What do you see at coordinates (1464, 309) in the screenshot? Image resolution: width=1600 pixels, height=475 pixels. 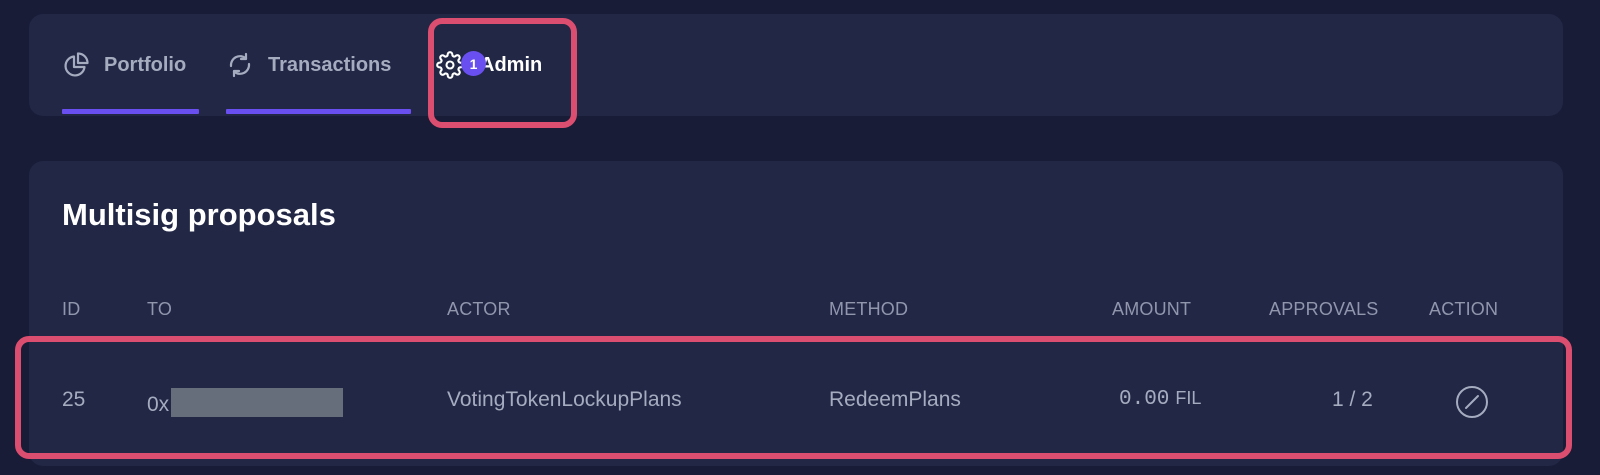 I see `column-header-action: ACTION` at bounding box center [1464, 309].